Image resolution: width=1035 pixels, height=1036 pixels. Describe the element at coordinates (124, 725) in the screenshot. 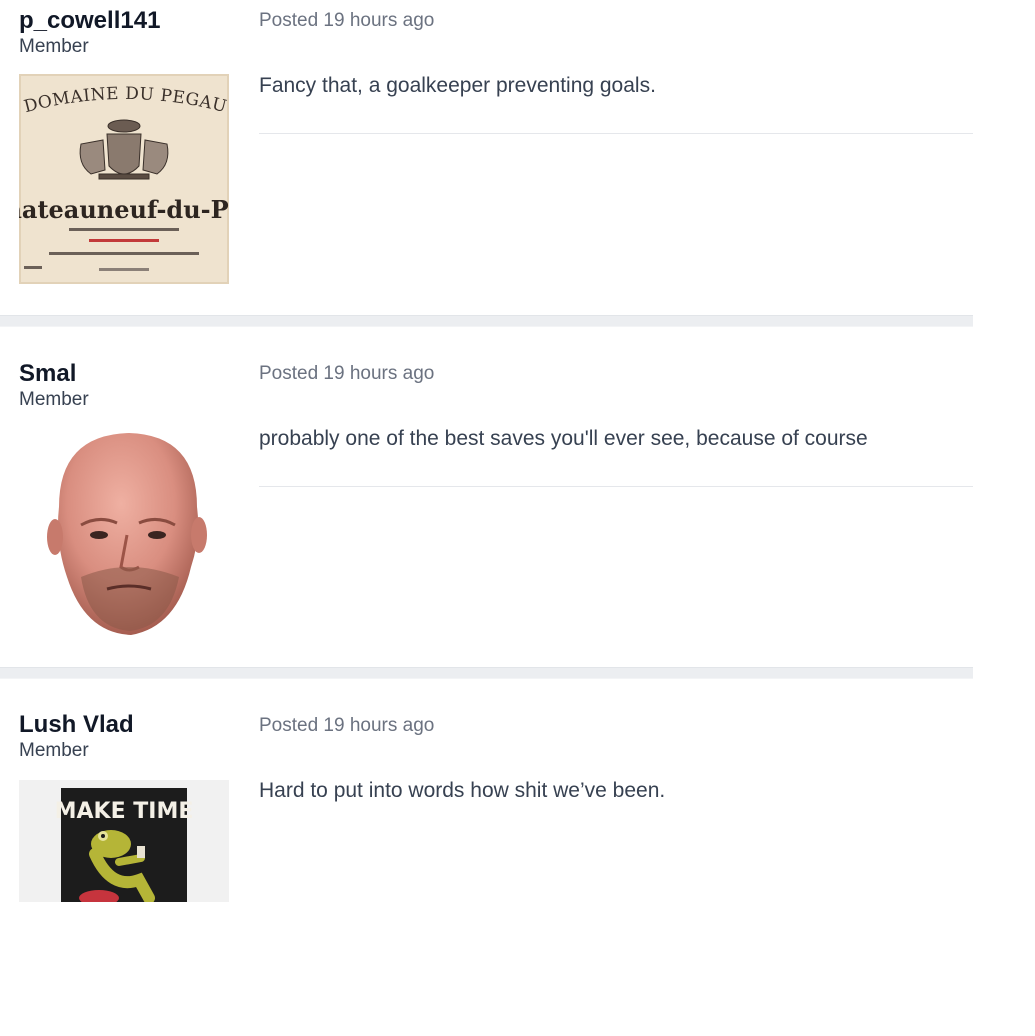

I see `author-name: Lush Vlad` at that location.